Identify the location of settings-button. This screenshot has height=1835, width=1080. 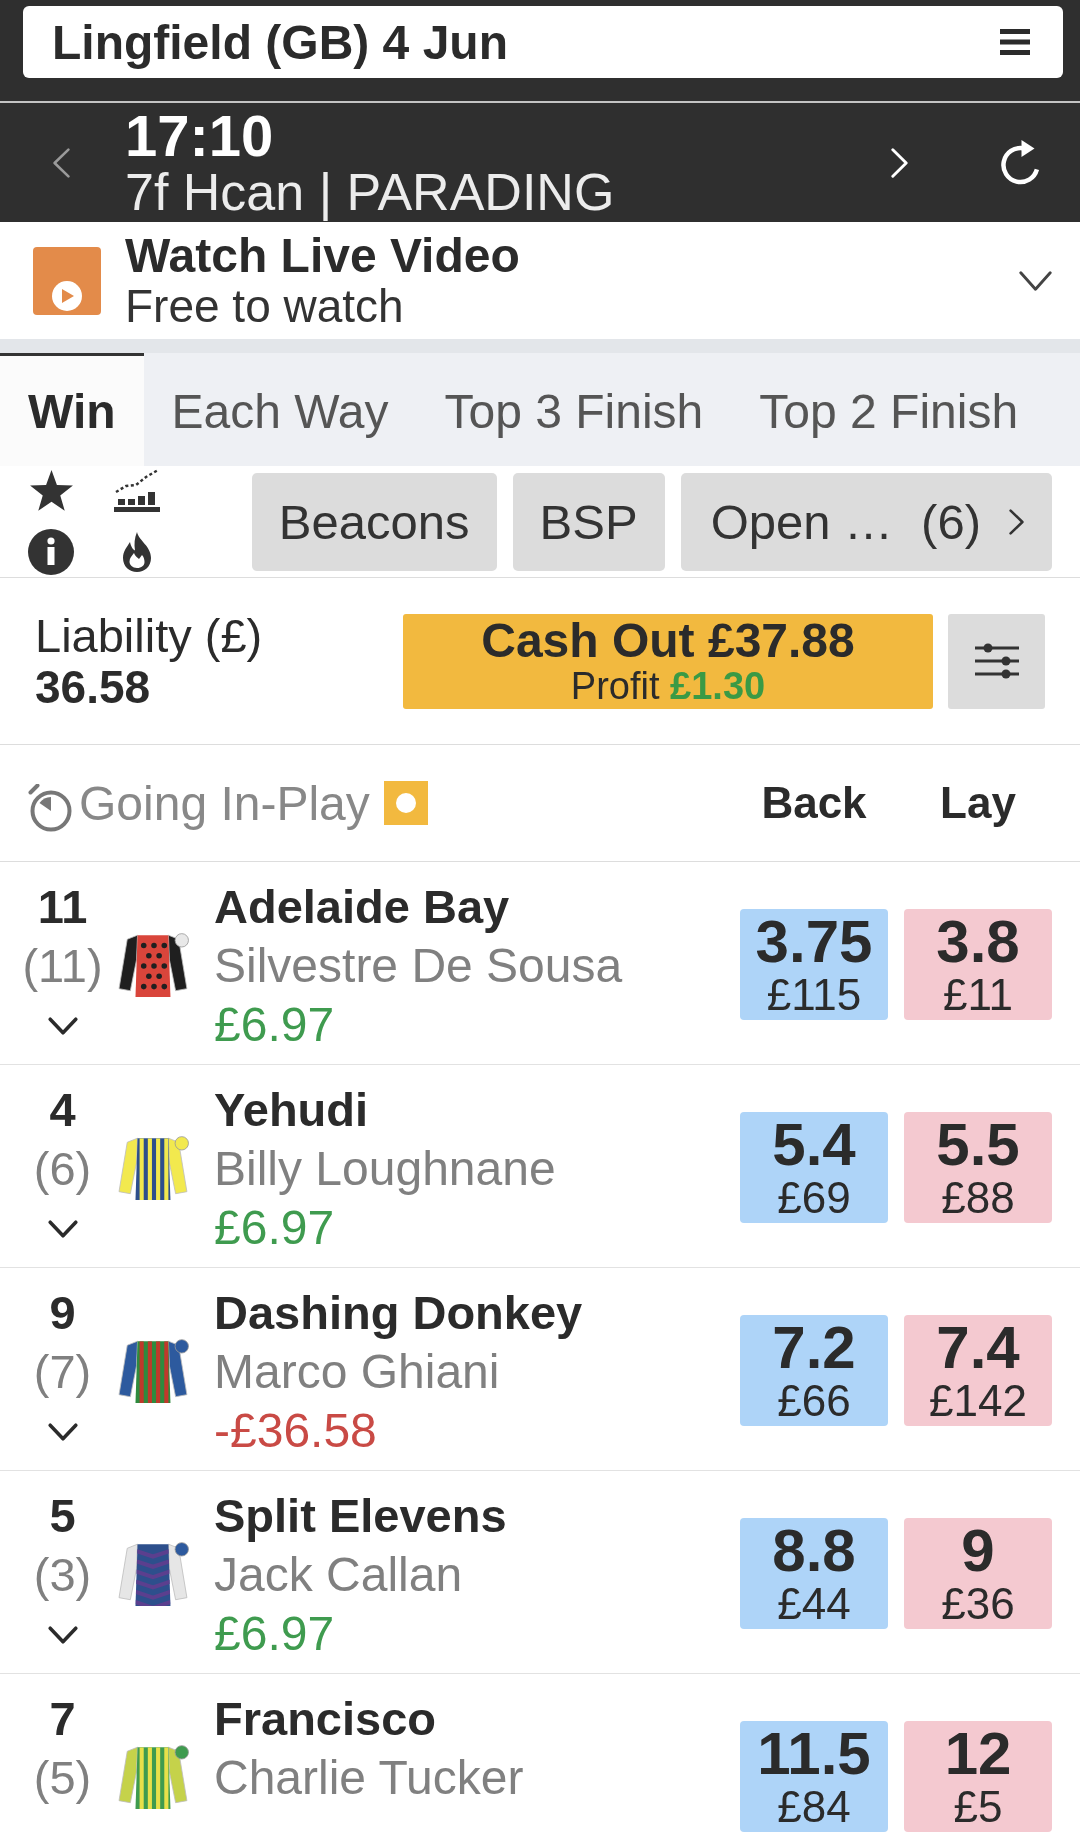
(996, 661).